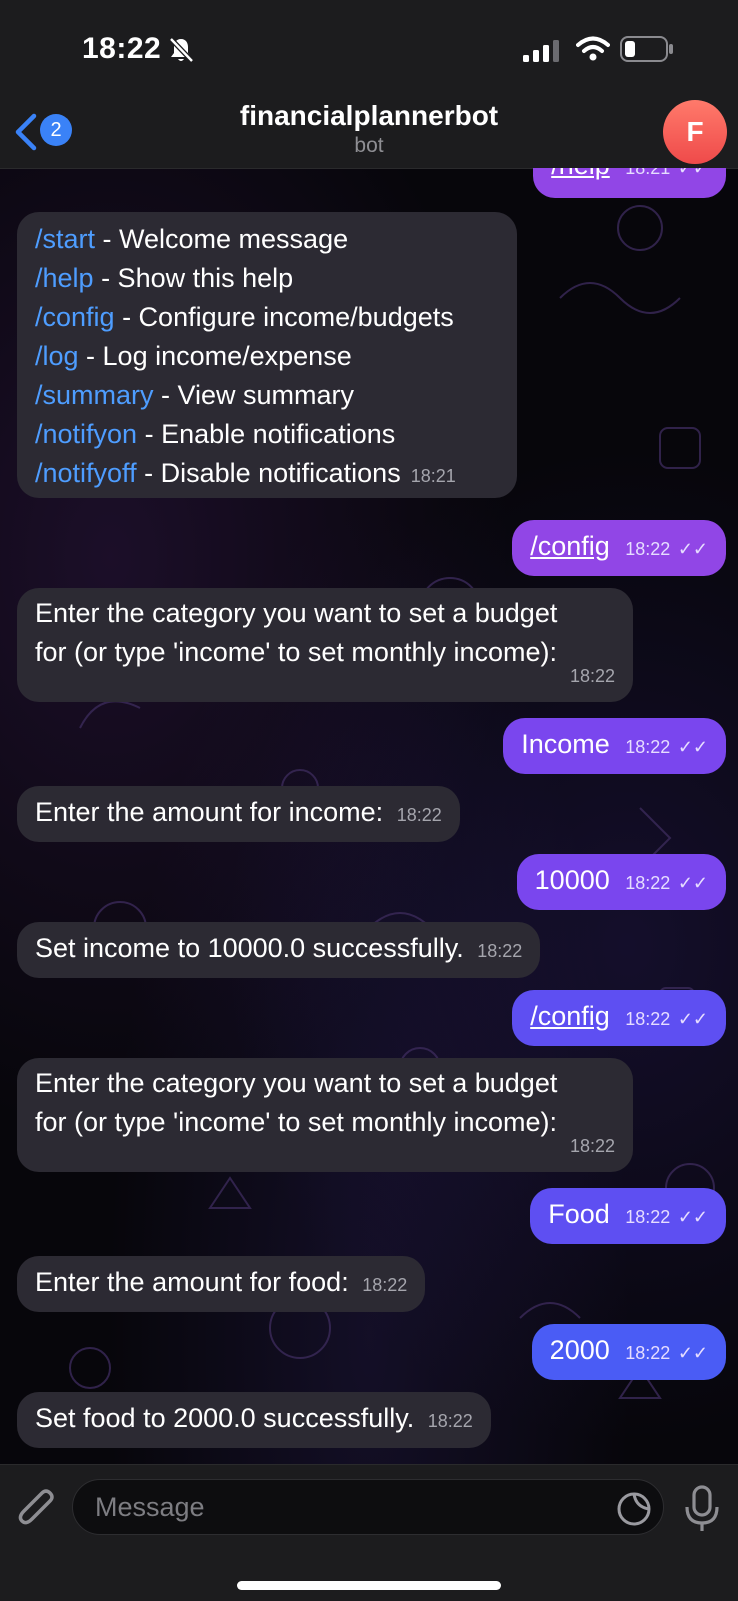  What do you see at coordinates (65, 239) in the screenshot?
I see `command-link: /start` at bounding box center [65, 239].